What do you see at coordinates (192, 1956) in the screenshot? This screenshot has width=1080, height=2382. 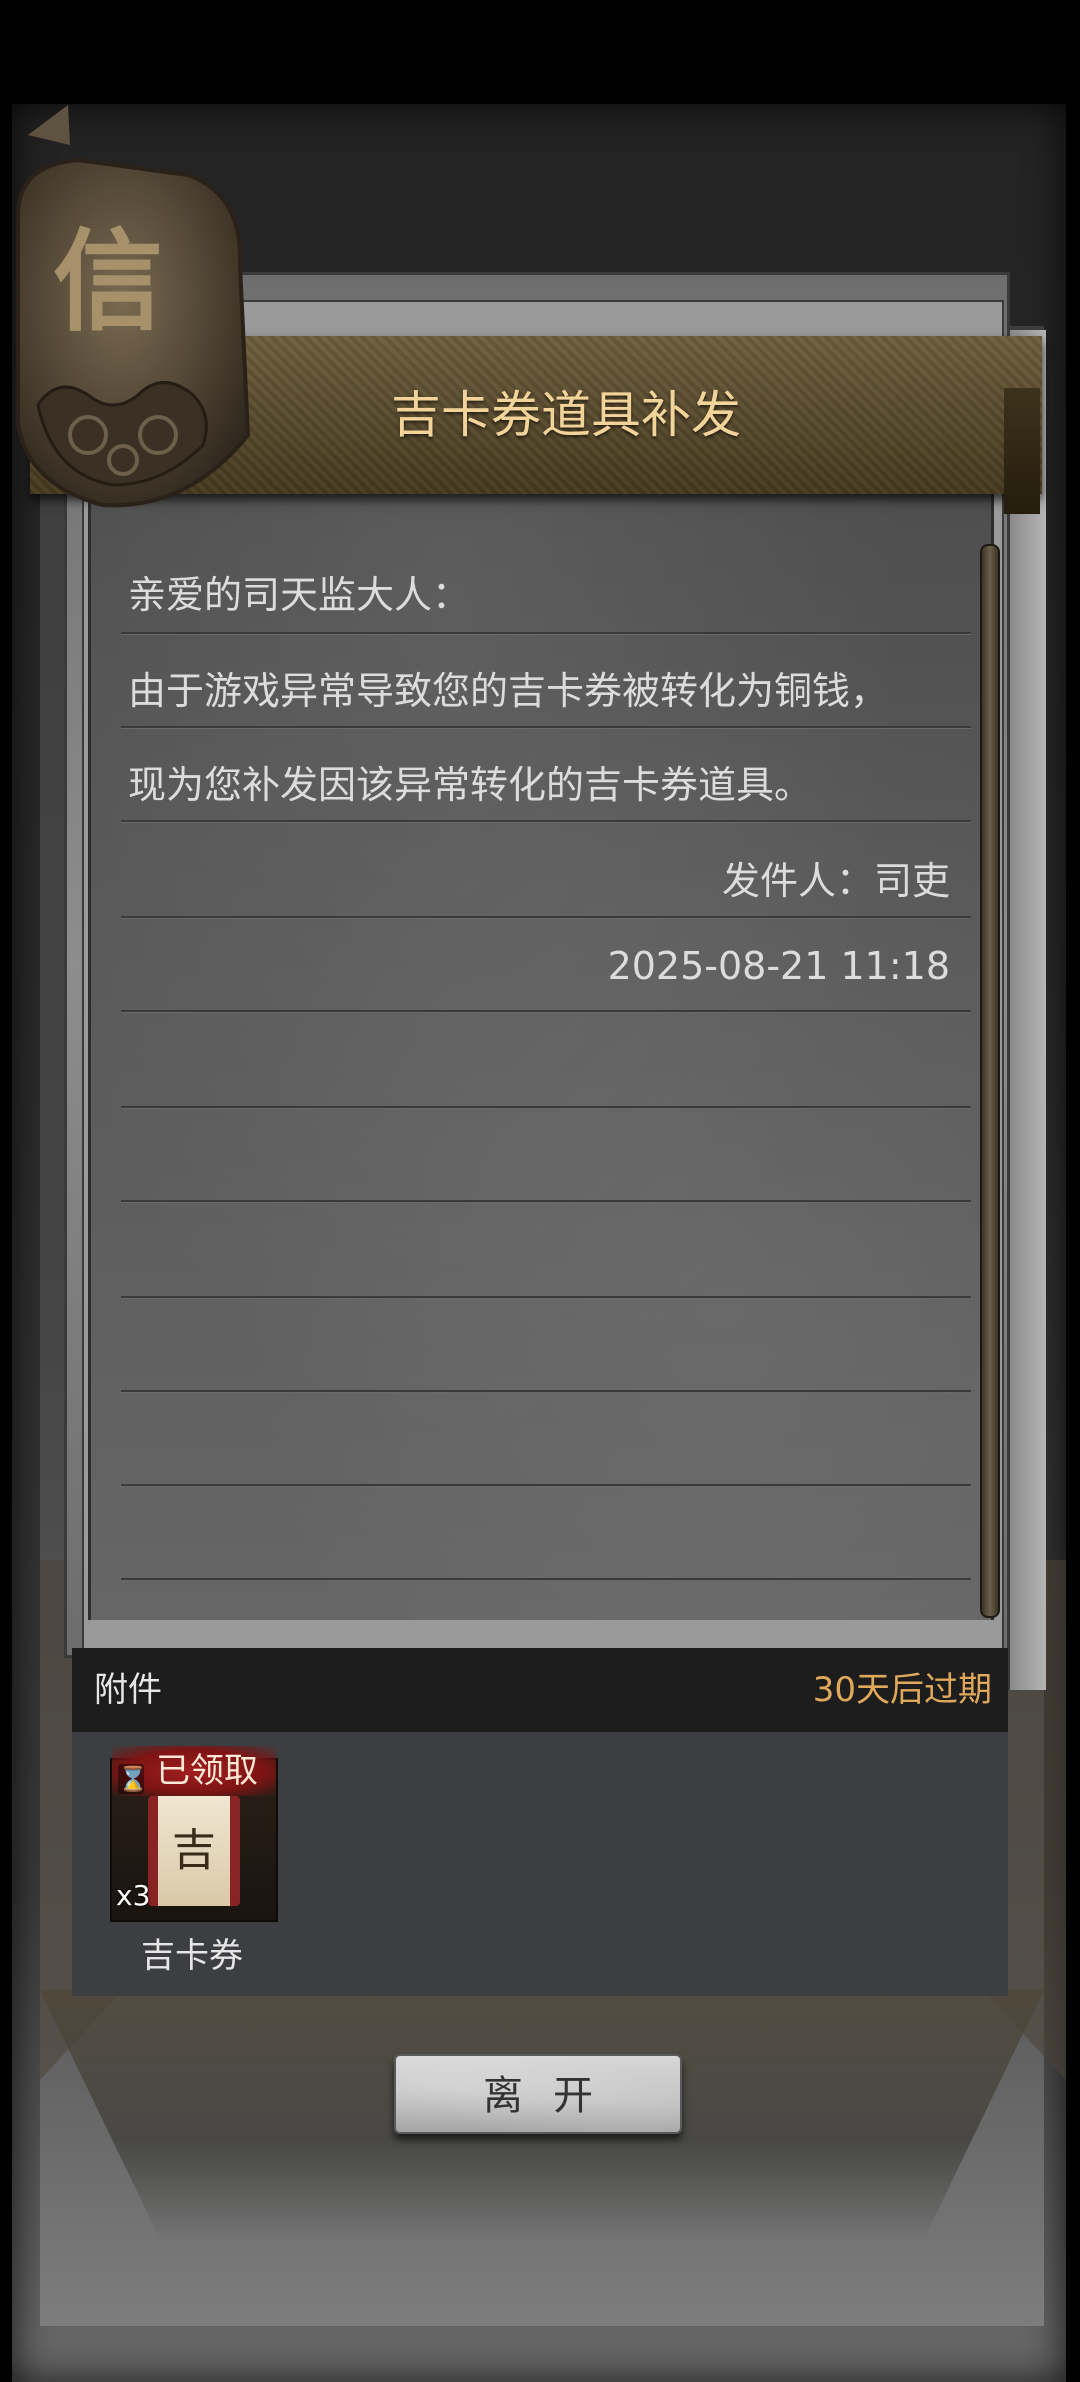 I see `attachment-item-name: 吉卡券` at bounding box center [192, 1956].